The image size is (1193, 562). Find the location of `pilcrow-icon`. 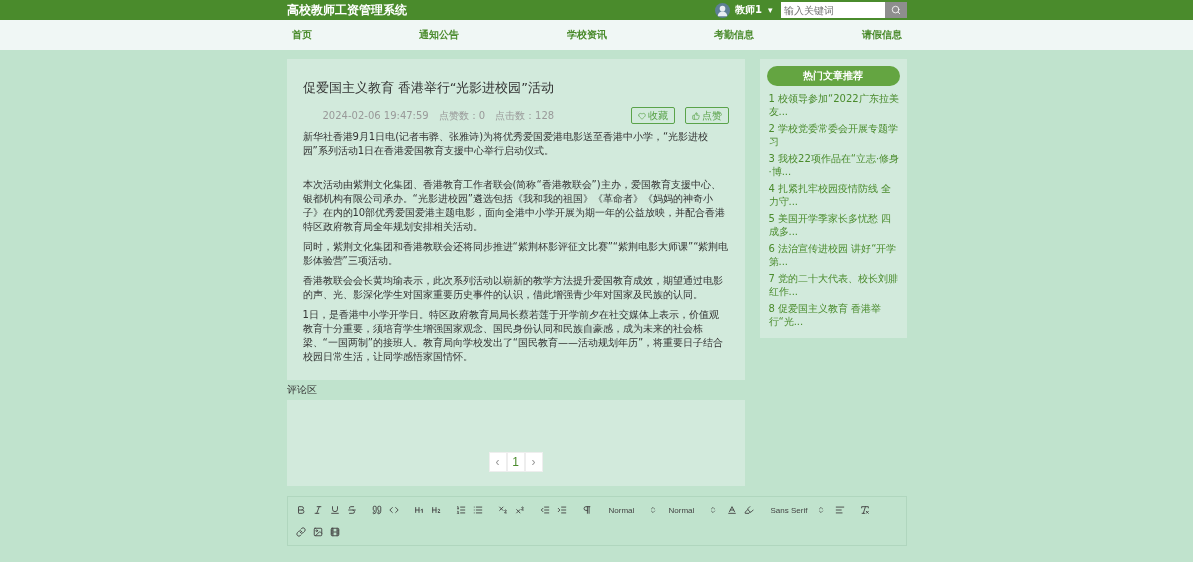

pilcrow-icon is located at coordinates (587, 510).